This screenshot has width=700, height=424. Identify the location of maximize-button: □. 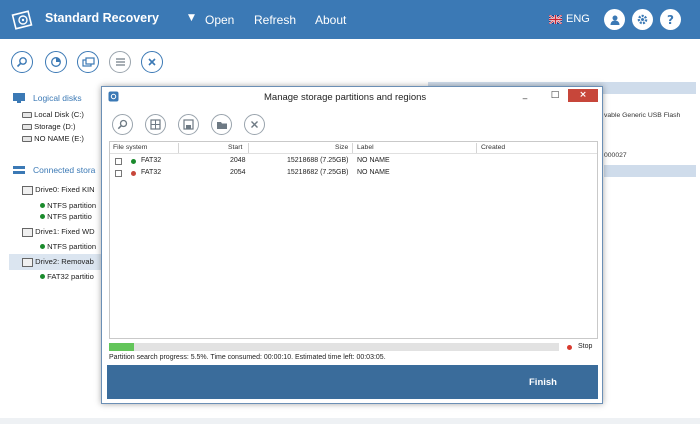
(555, 95).